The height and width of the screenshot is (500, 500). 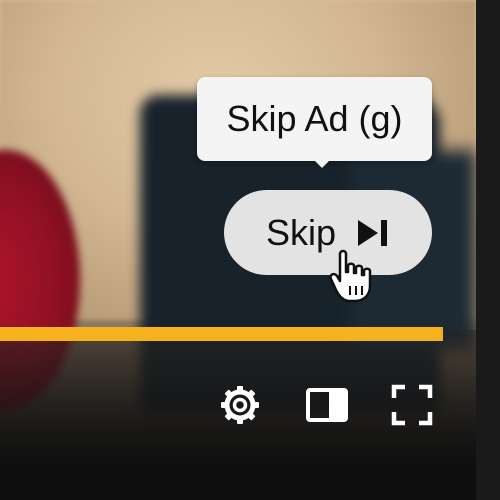 I want to click on tooltip-text: Skip Ad (g), so click(x=314, y=118).